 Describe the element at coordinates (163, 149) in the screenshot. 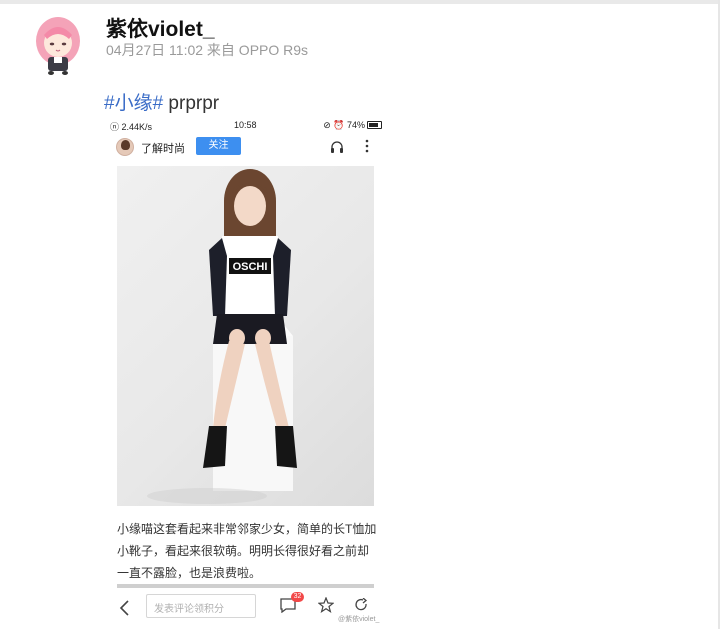

I see `channel-name: 了解时尚` at that location.